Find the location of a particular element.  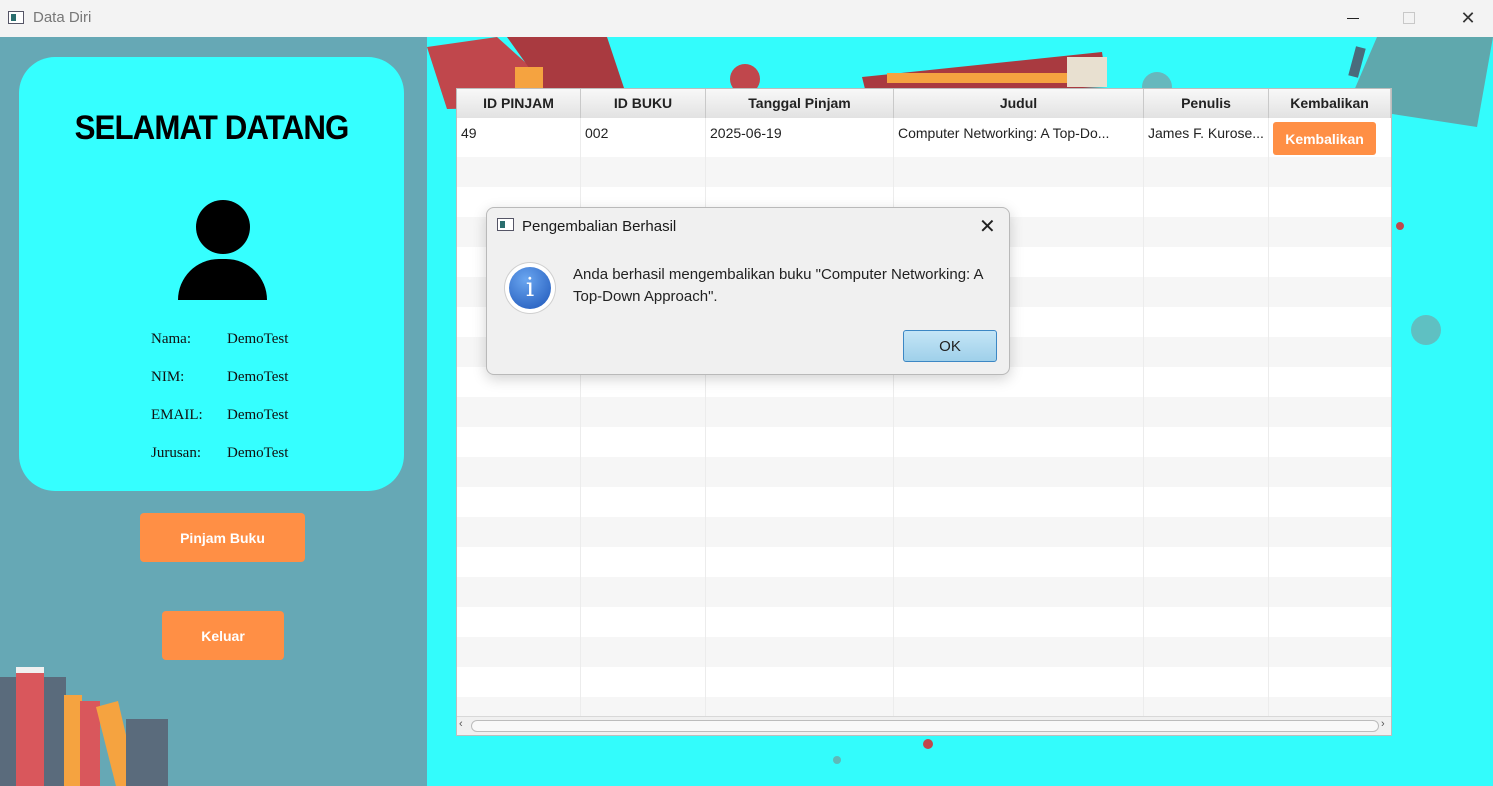

horizontal-scrollbar: ‹ › is located at coordinates (924, 725).